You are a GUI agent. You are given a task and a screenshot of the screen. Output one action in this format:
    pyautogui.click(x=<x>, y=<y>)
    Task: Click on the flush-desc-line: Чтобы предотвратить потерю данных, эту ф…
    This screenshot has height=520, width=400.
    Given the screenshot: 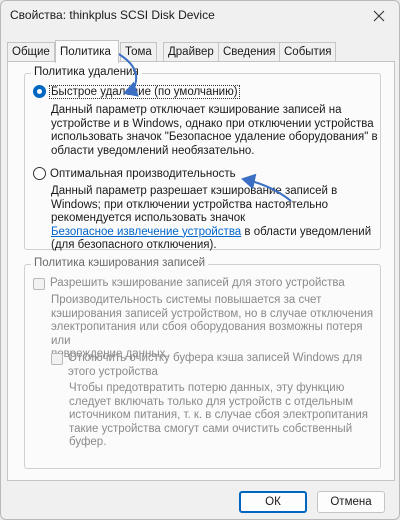 What is the action you would take?
    pyautogui.click(x=207, y=388)
    